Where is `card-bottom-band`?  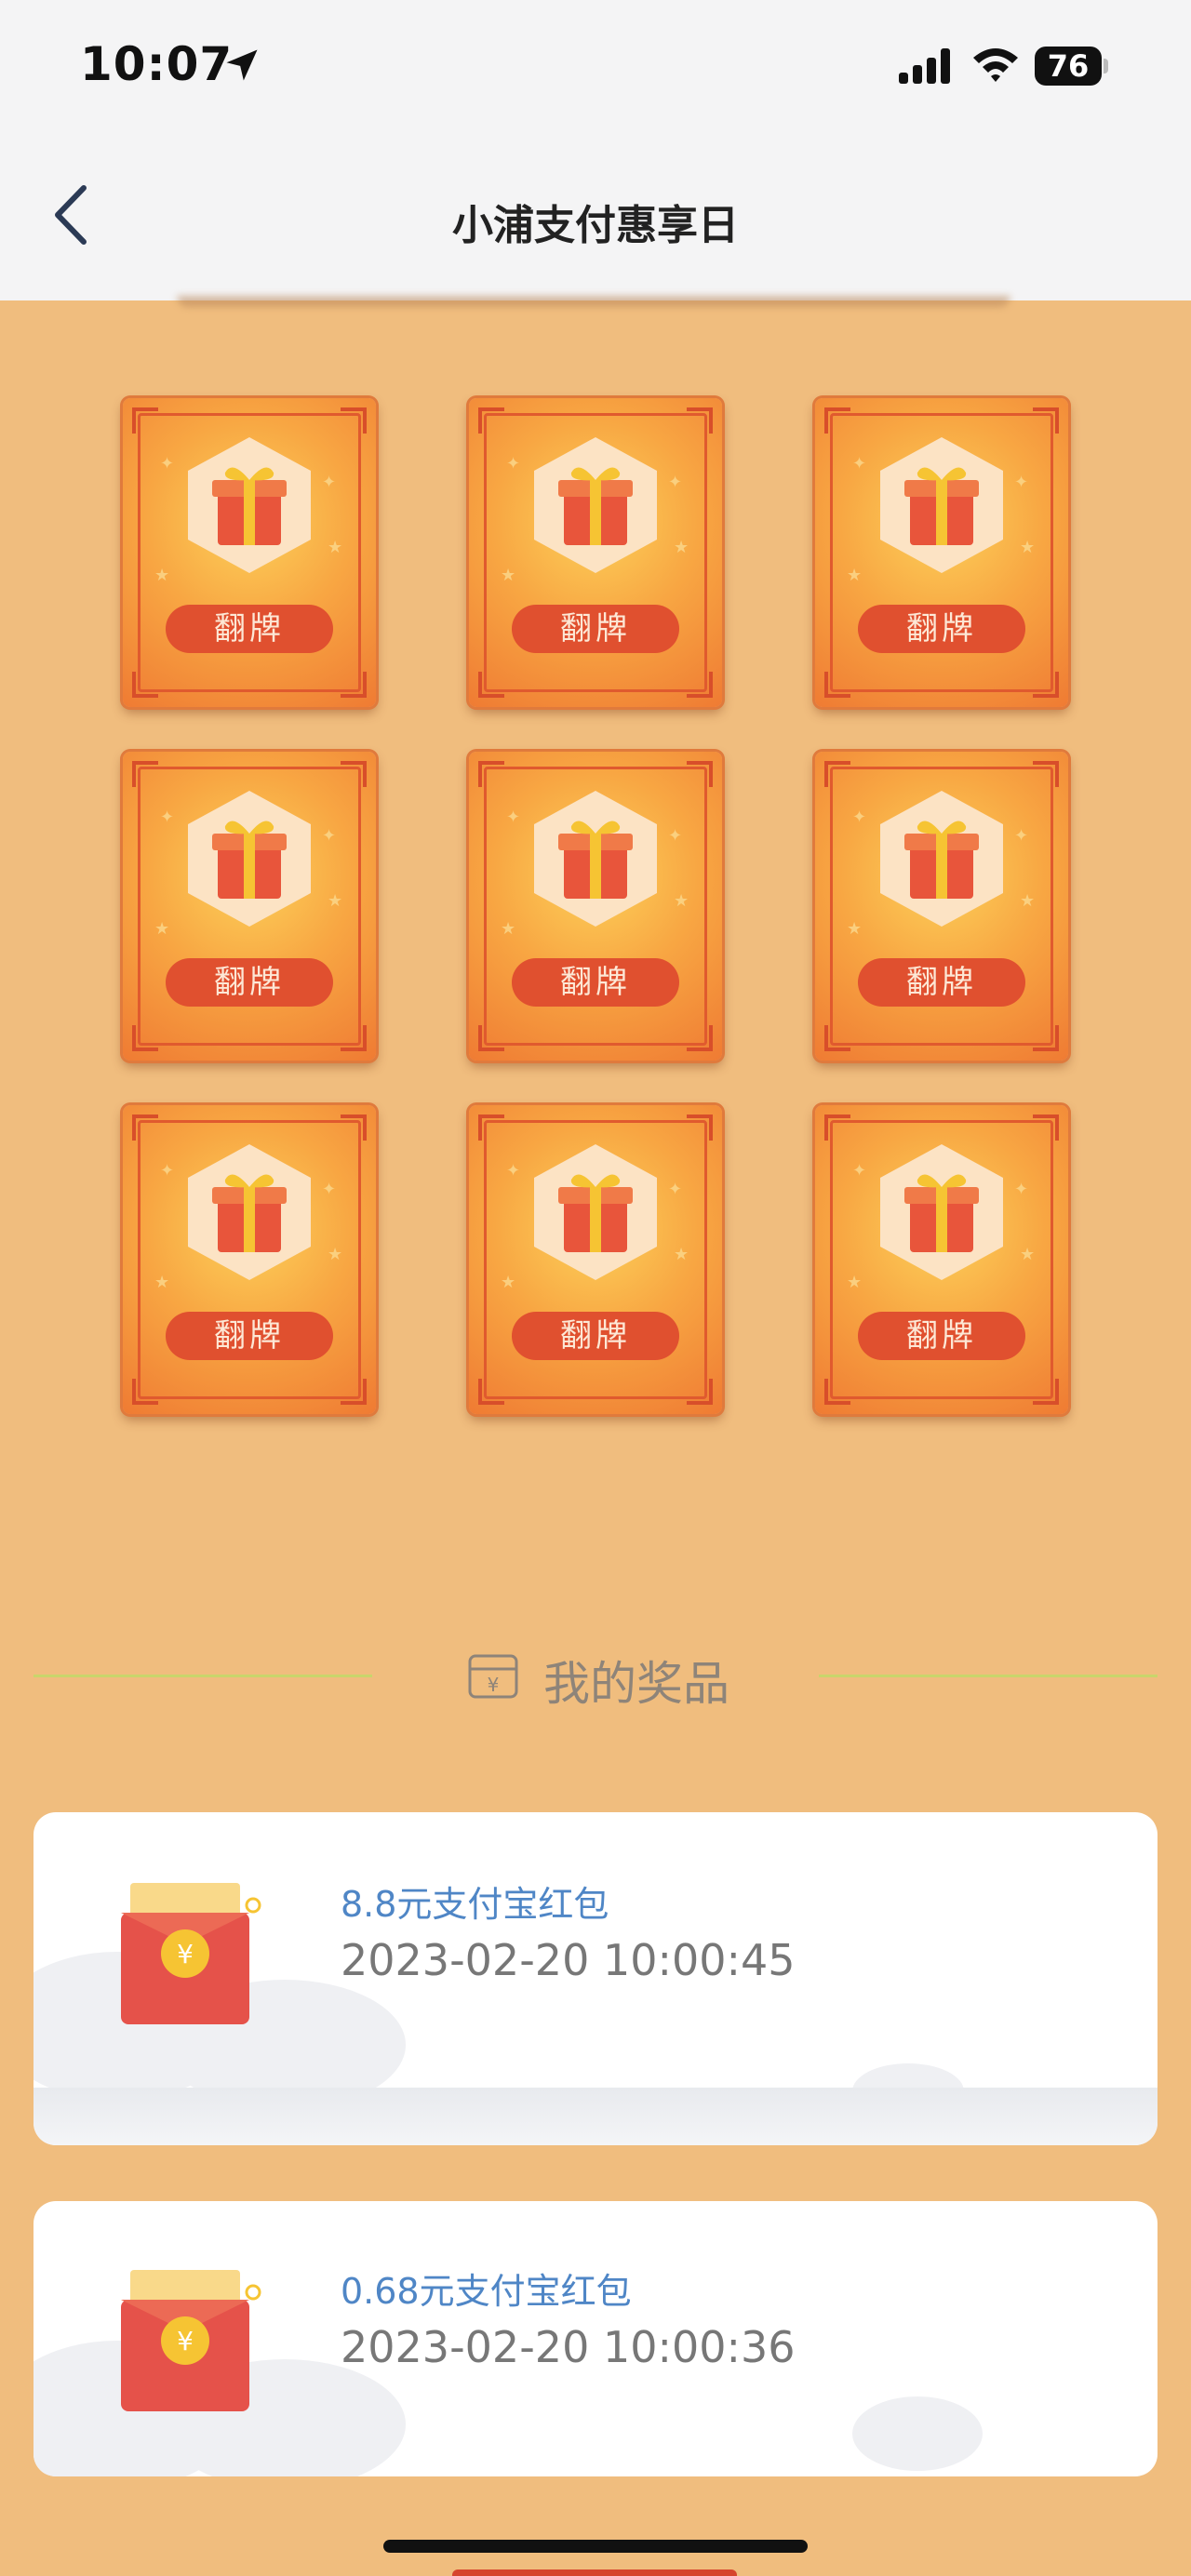
card-bottom-band is located at coordinates (595, 2116).